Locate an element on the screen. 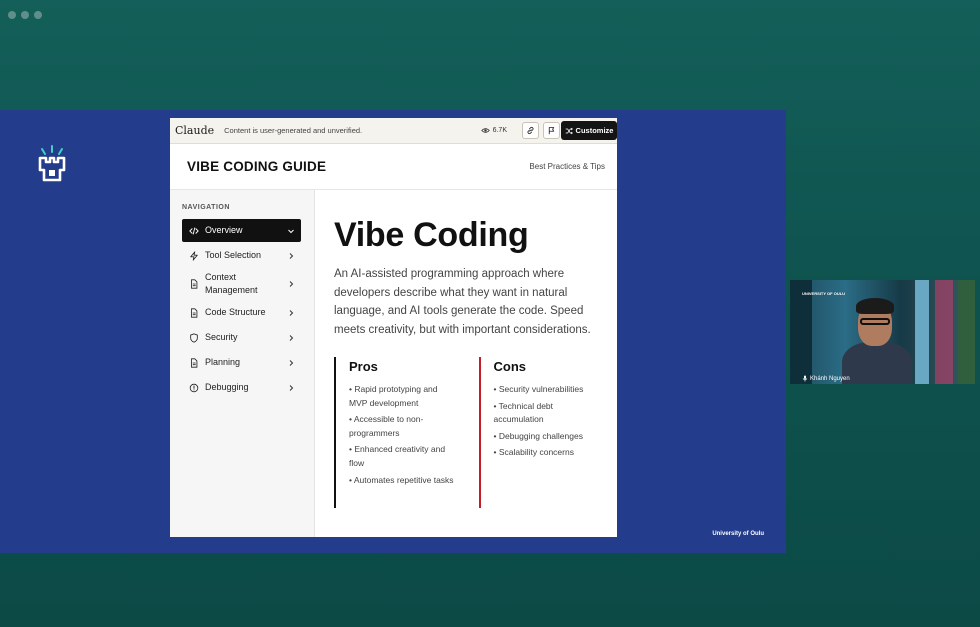  customize-label: Customize is located at coordinates (594, 130).